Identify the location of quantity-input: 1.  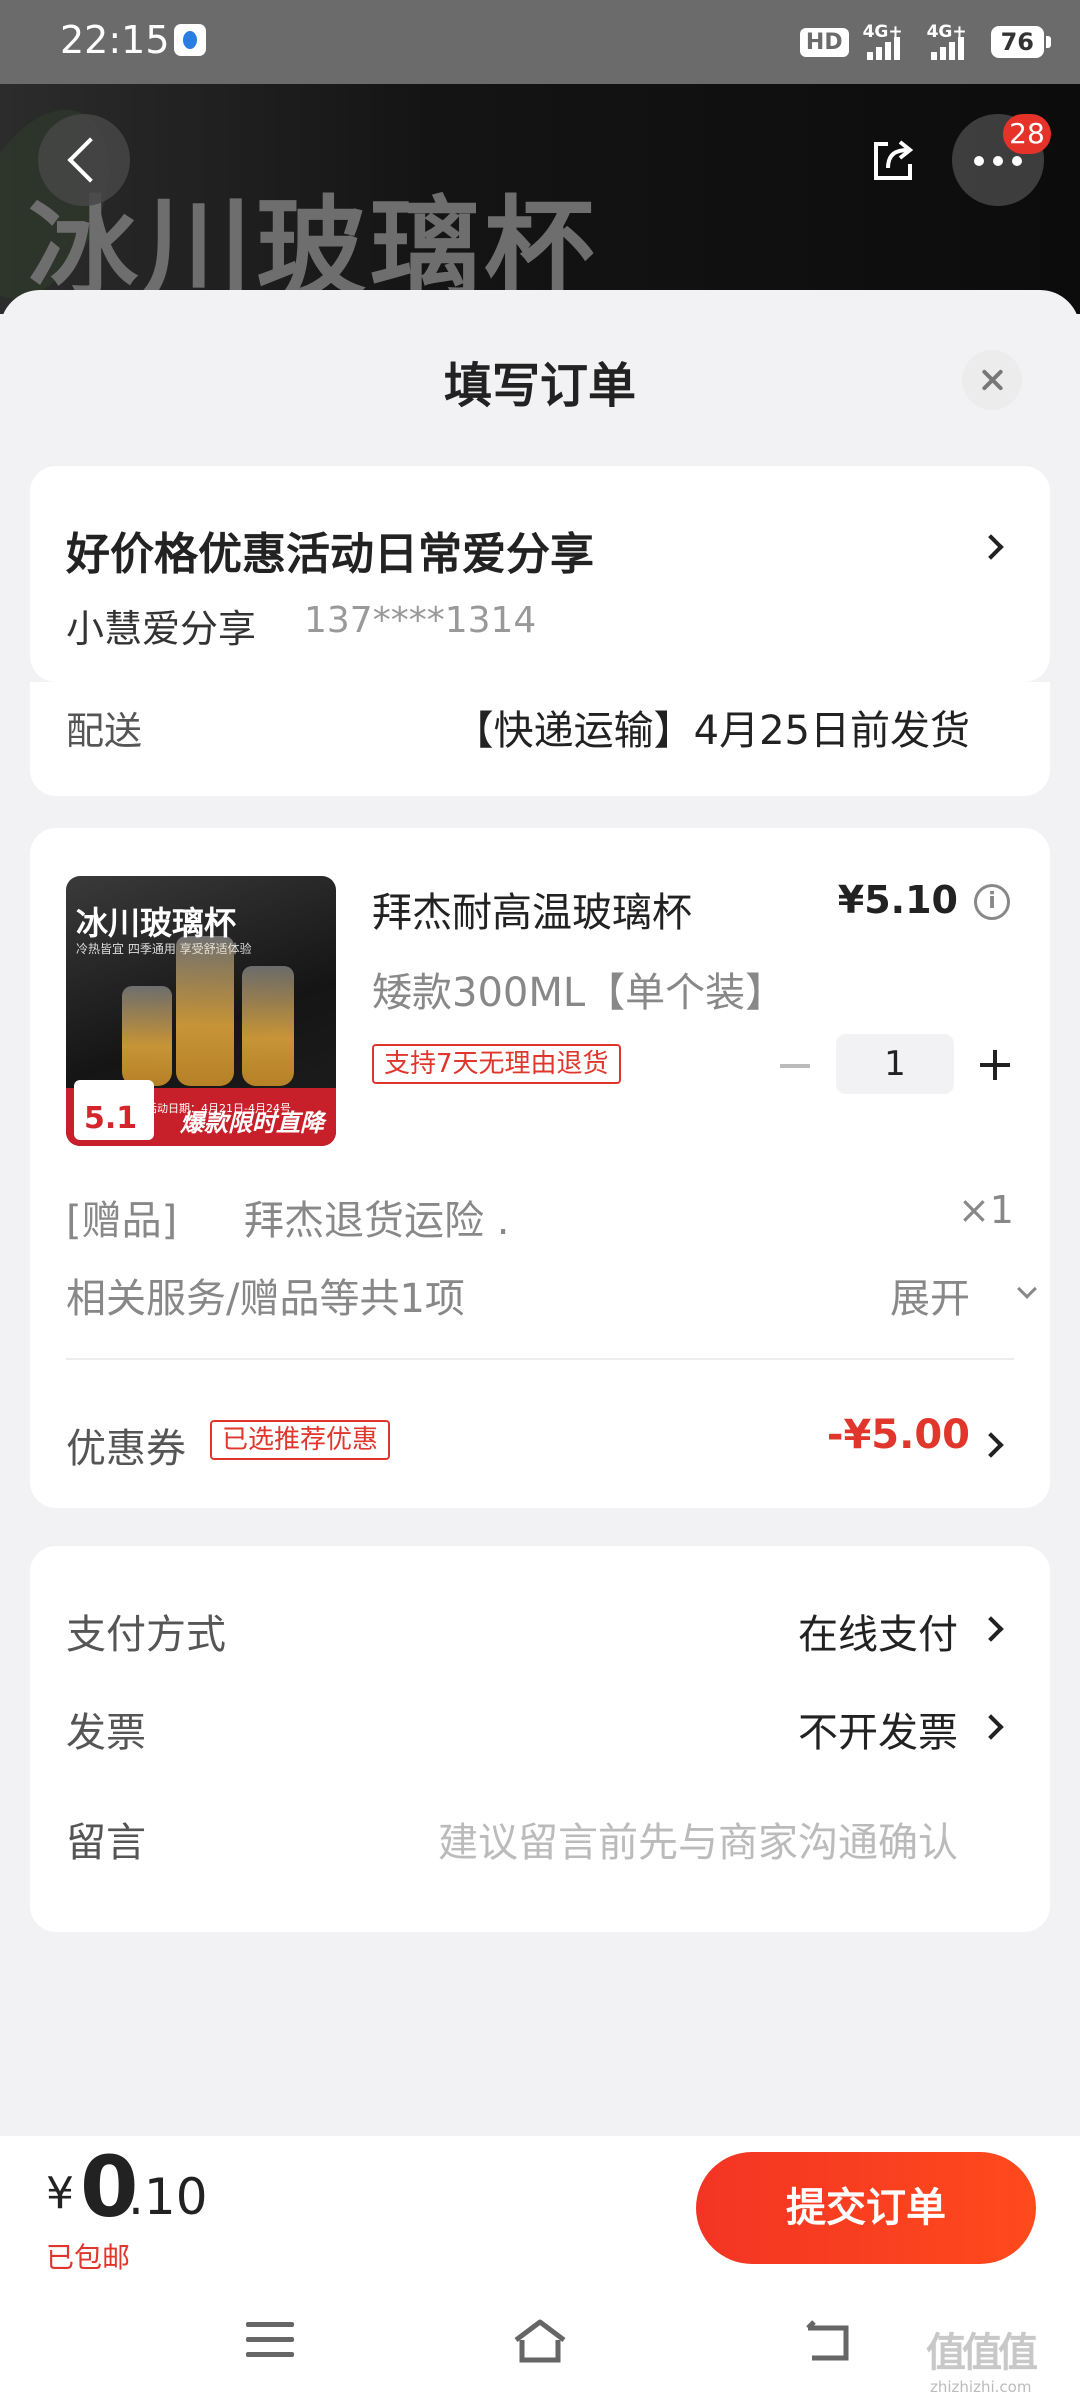
(895, 1064).